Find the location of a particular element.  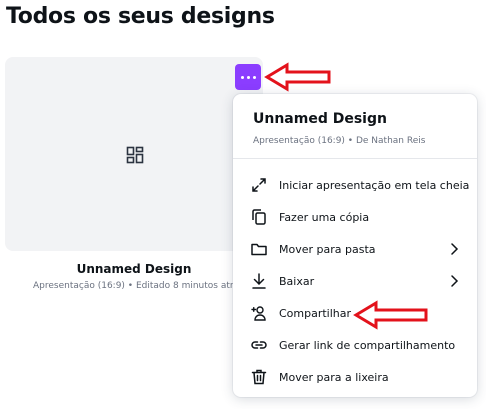

layout-grid-icon is located at coordinates (135, 155).